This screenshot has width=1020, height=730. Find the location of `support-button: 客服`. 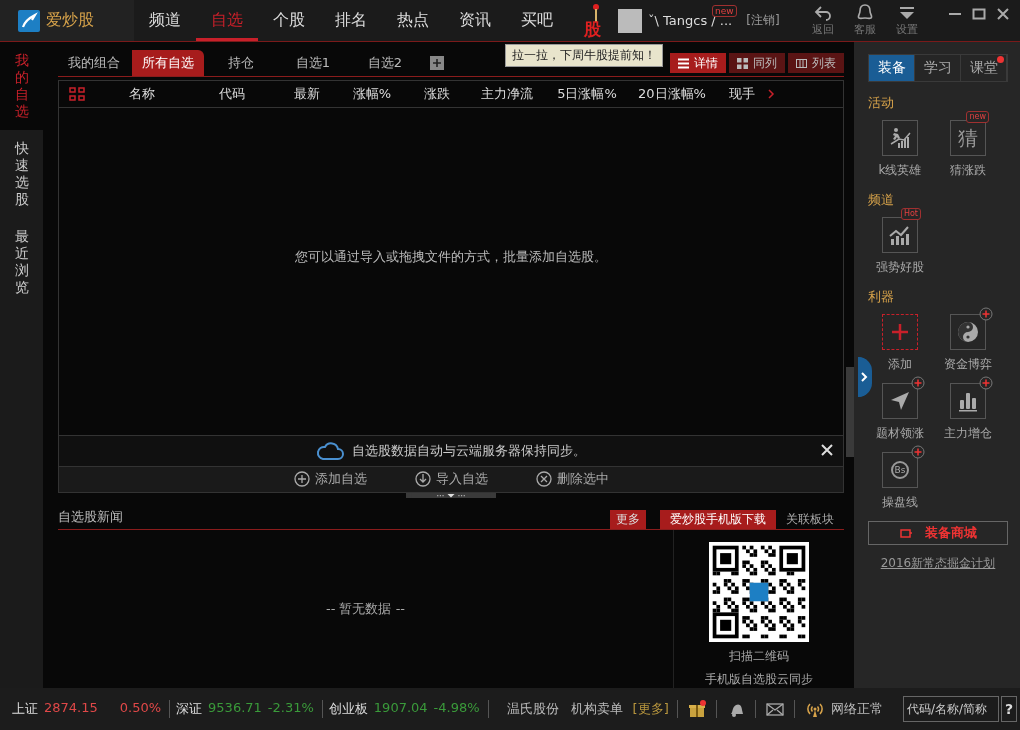

support-button: 客服 is located at coordinates (865, 20).